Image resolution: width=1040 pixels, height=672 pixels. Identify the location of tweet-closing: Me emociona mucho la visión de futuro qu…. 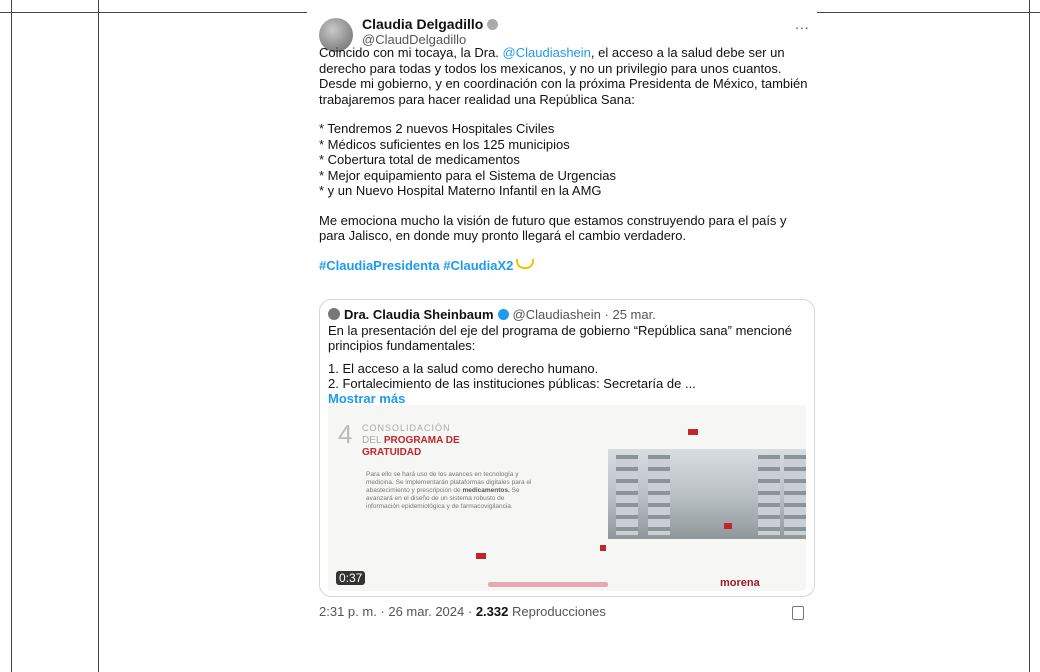
(553, 228).